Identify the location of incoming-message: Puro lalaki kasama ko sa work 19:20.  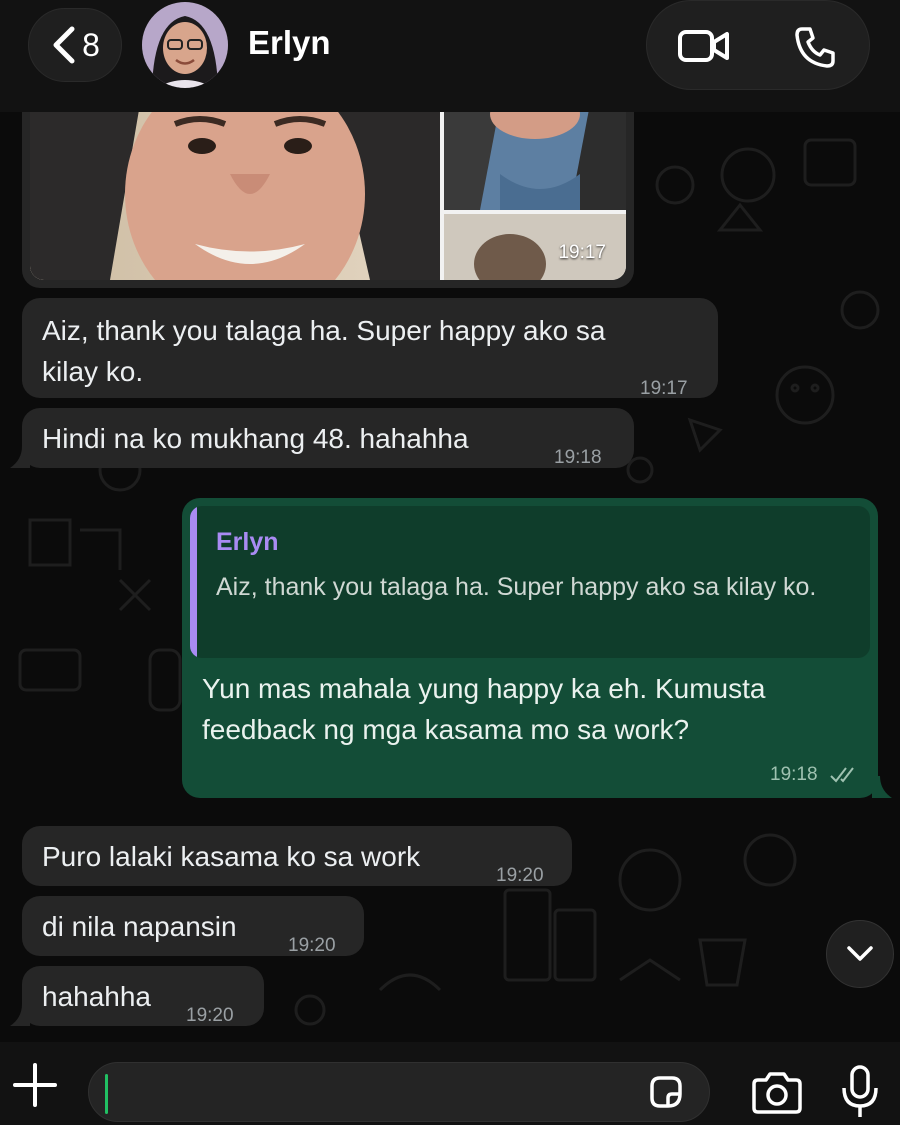
(297, 856).